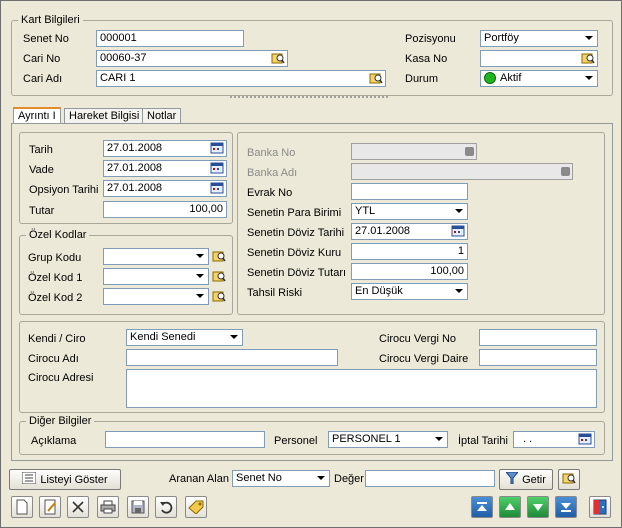 The width and height of the screenshot is (622, 528). What do you see at coordinates (156, 296) in the screenshot?
I see `ozel-kod2-select` at bounding box center [156, 296].